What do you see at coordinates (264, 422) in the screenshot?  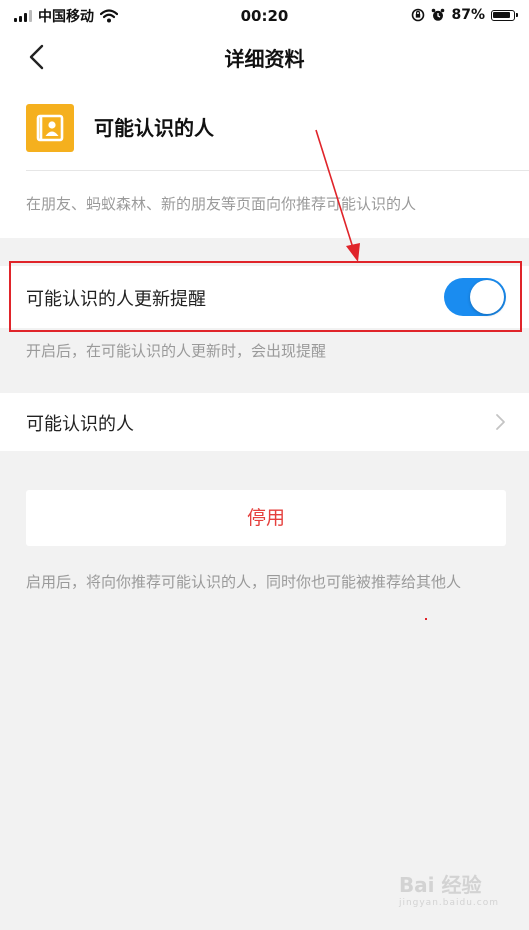 I see `people-row: 可能认识的人` at bounding box center [264, 422].